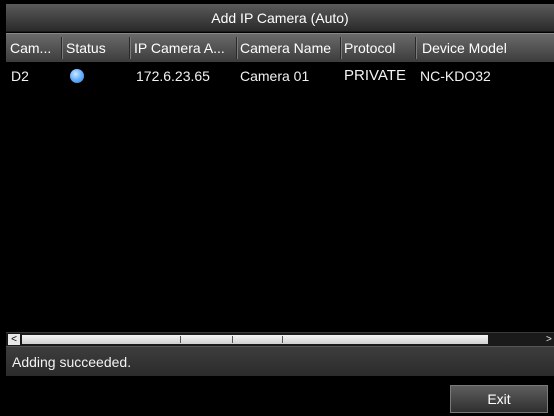 The image size is (554, 416). Describe the element at coordinates (77, 76) in the screenshot. I see `status-online-icon` at that location.